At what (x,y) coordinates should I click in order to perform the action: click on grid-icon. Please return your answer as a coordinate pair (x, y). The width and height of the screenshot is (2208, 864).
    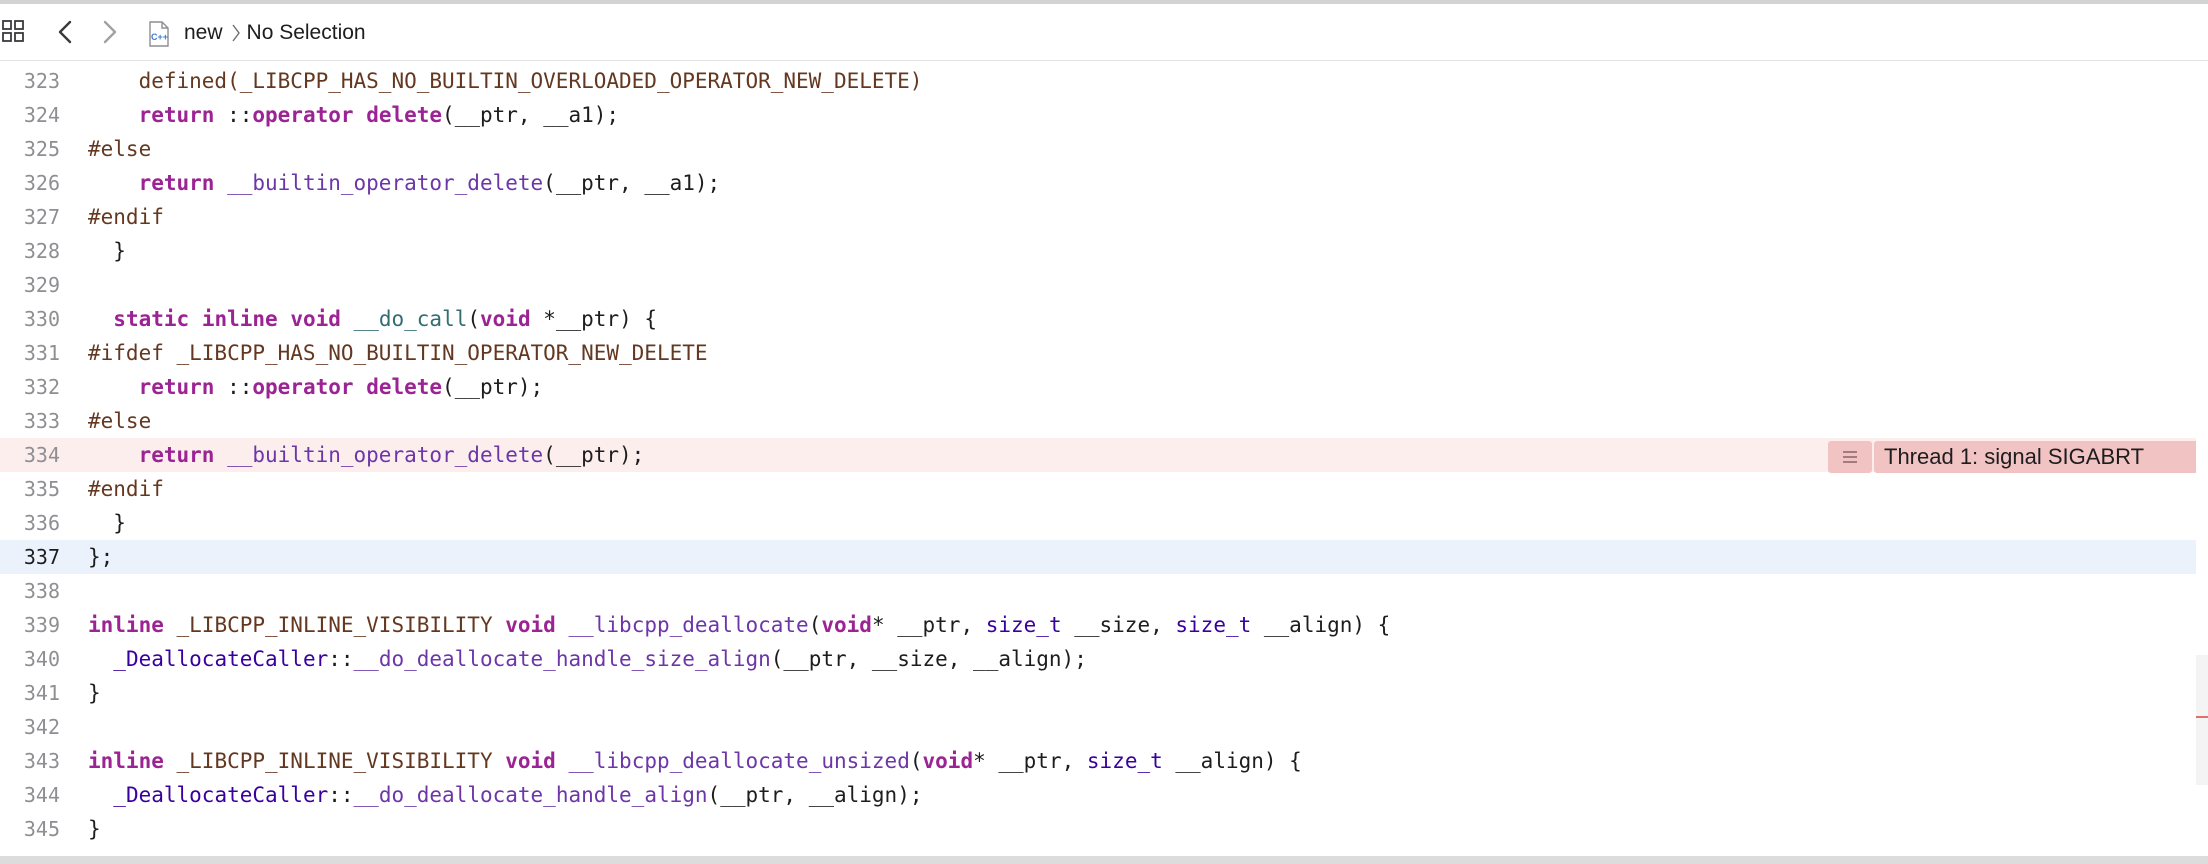
    Looking at the image, I should click on (14, 32).